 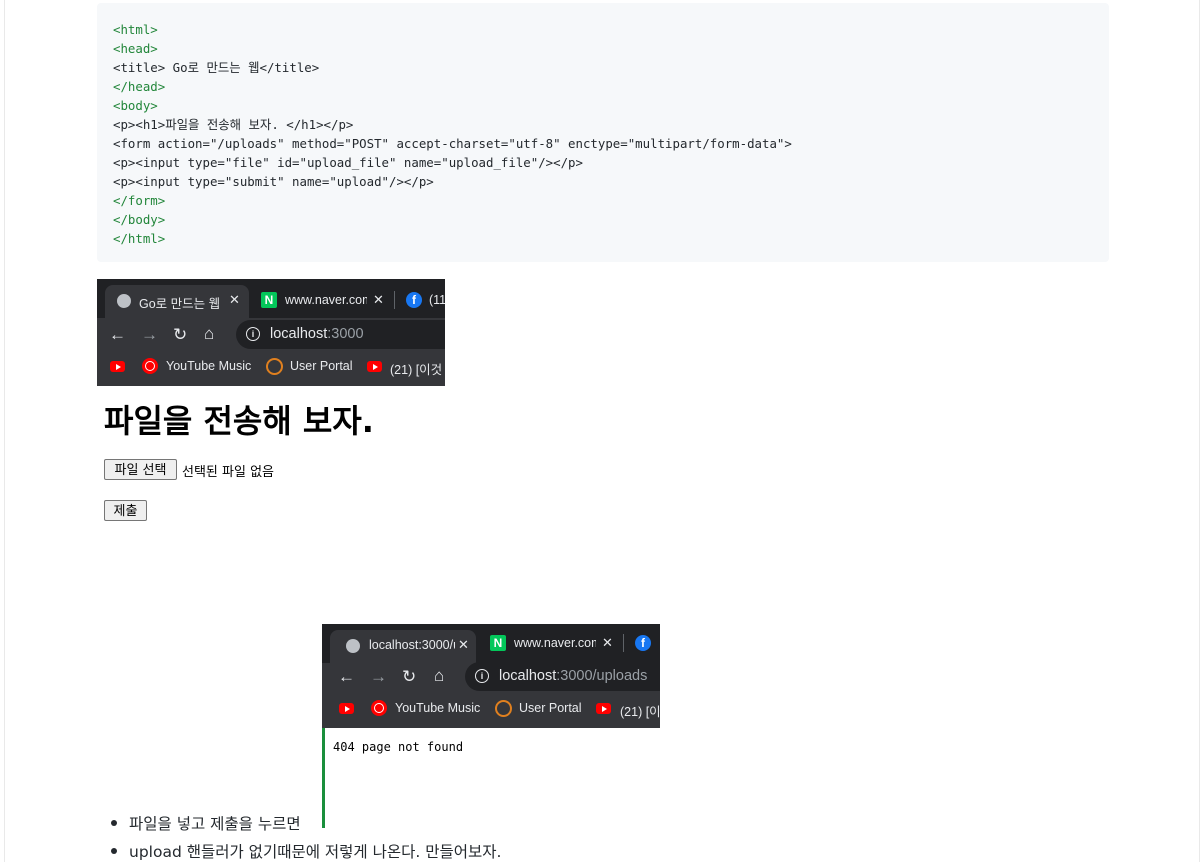 I want to click on page-border-left, so click(x=4, y=431).